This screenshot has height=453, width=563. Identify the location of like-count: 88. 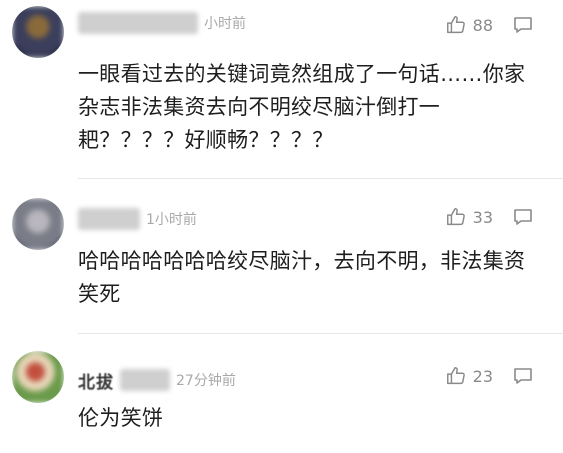
(482, 25).